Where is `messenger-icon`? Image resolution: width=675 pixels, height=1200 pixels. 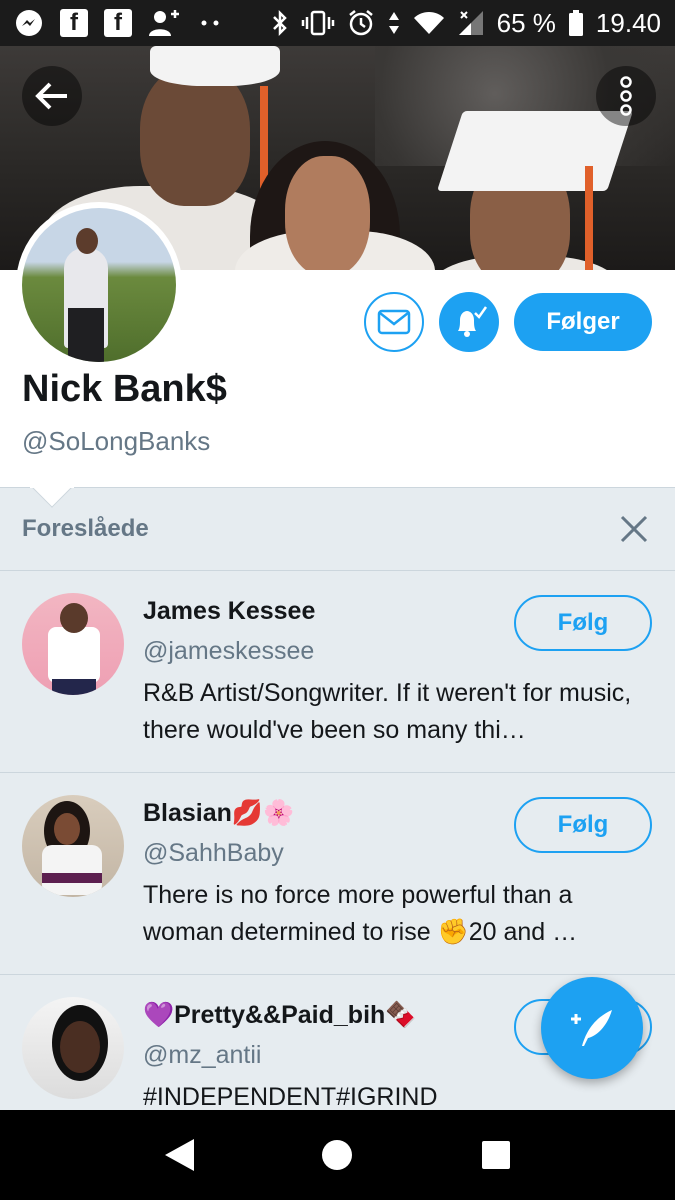 messenger-icon is located at coordinates (29, 23).